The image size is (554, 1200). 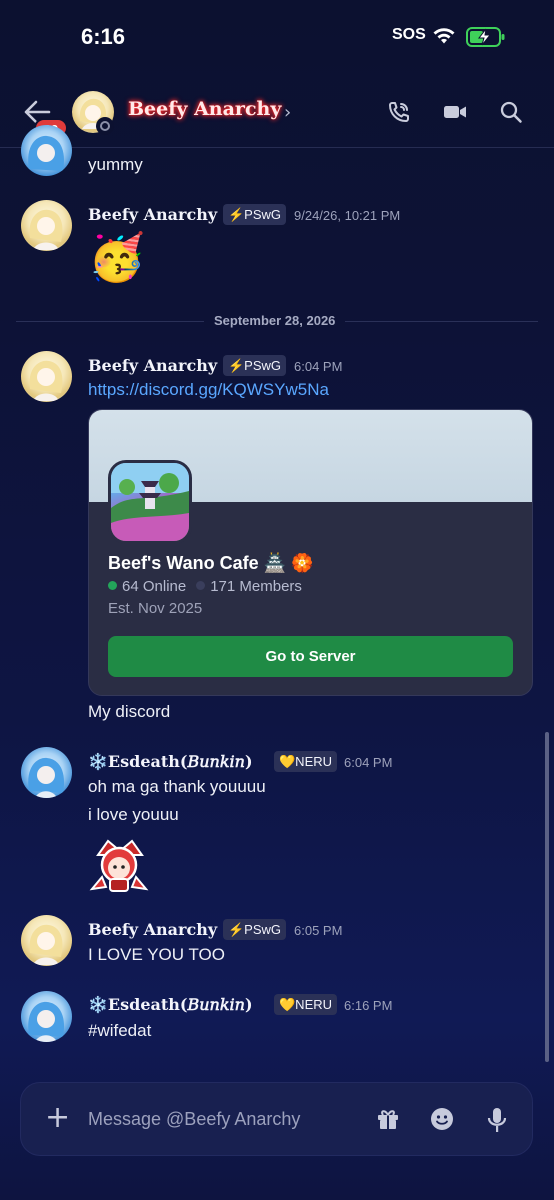 I want to click on battery-icon, so click(x=485, y=37).